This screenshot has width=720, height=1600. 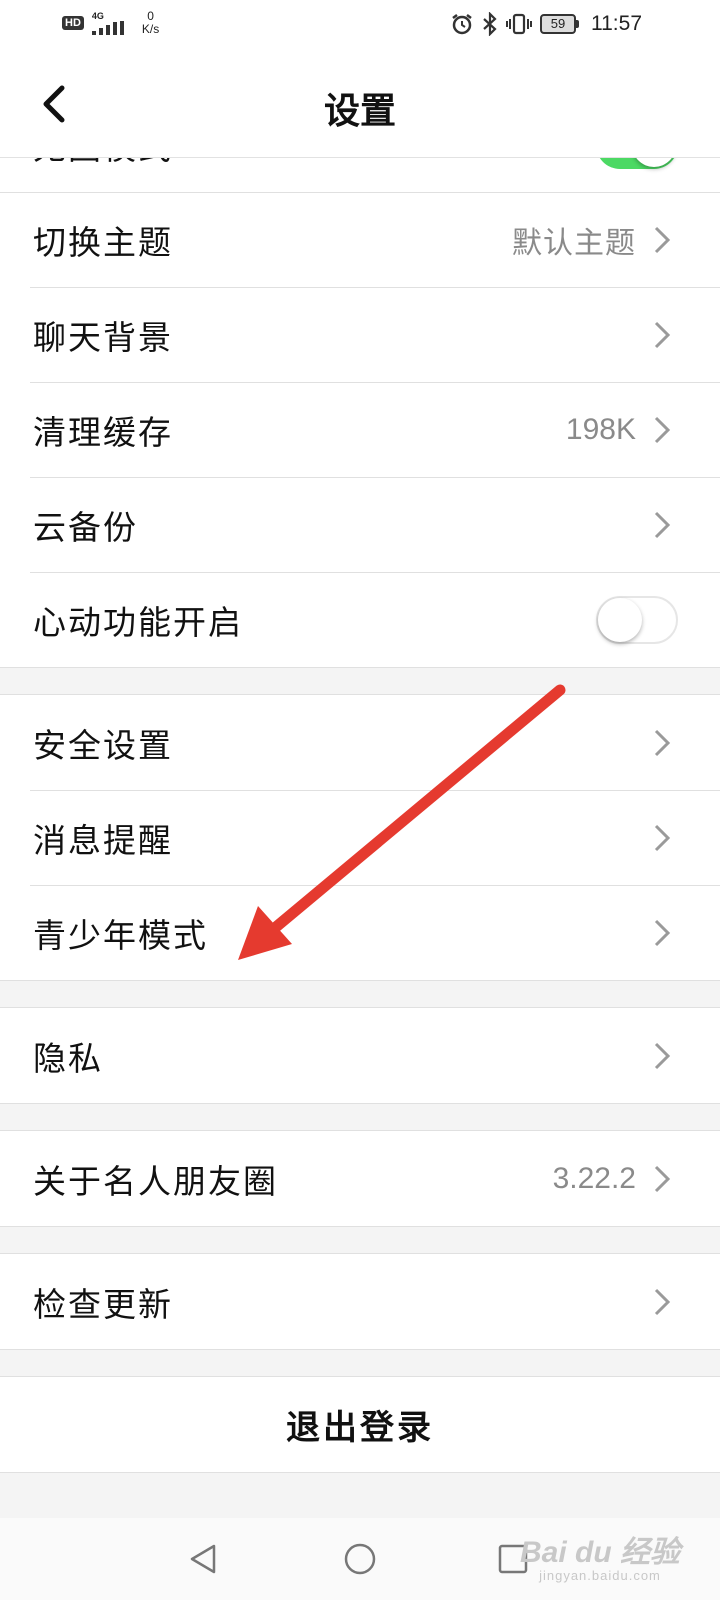 I want to click on baidu-jingyan-watermark: Bai du 经验 jingyan.baidu.com, so click(x=599, y=1560).